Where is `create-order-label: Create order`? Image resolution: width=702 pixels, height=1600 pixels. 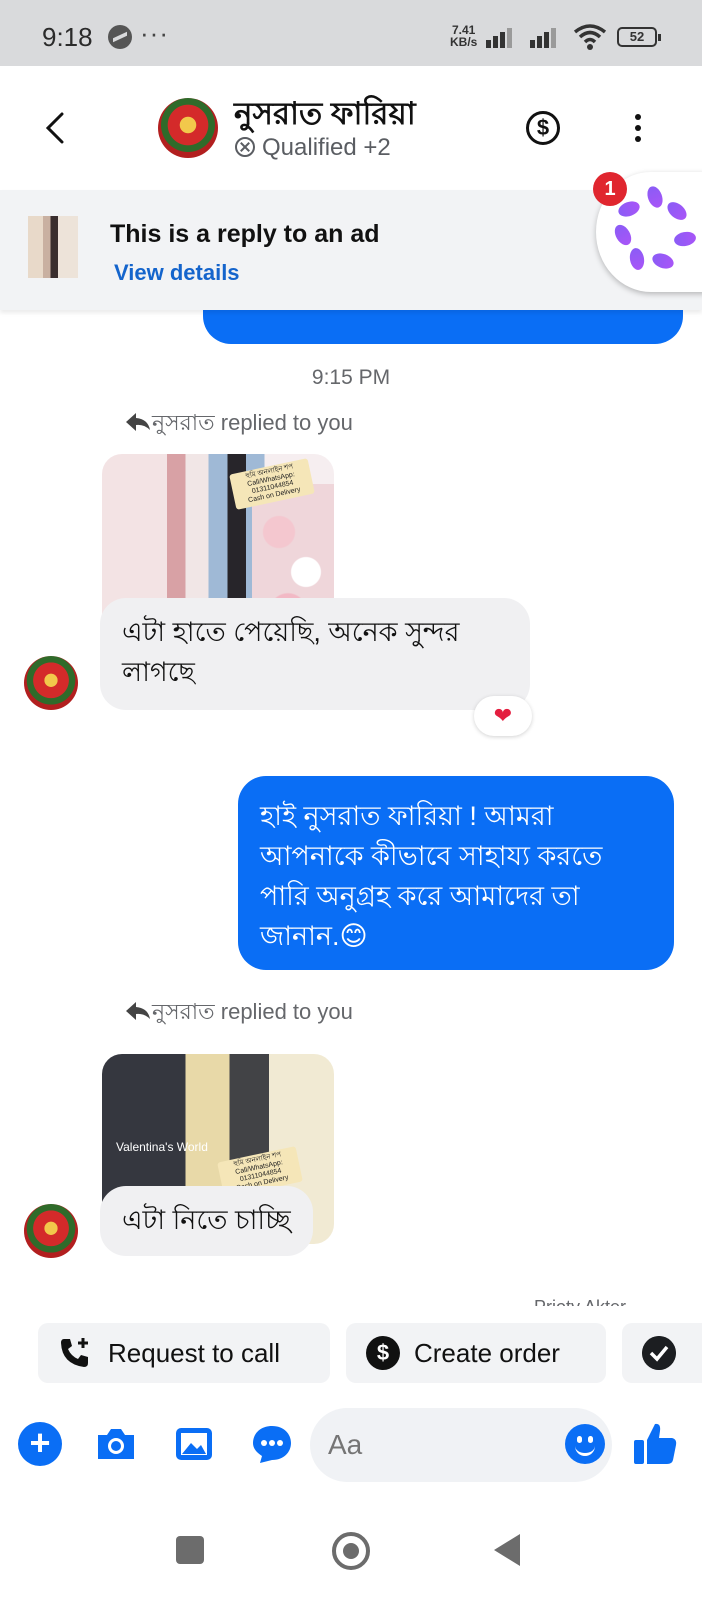 create-order-label: Create order is located at coordinates (487, 1353).